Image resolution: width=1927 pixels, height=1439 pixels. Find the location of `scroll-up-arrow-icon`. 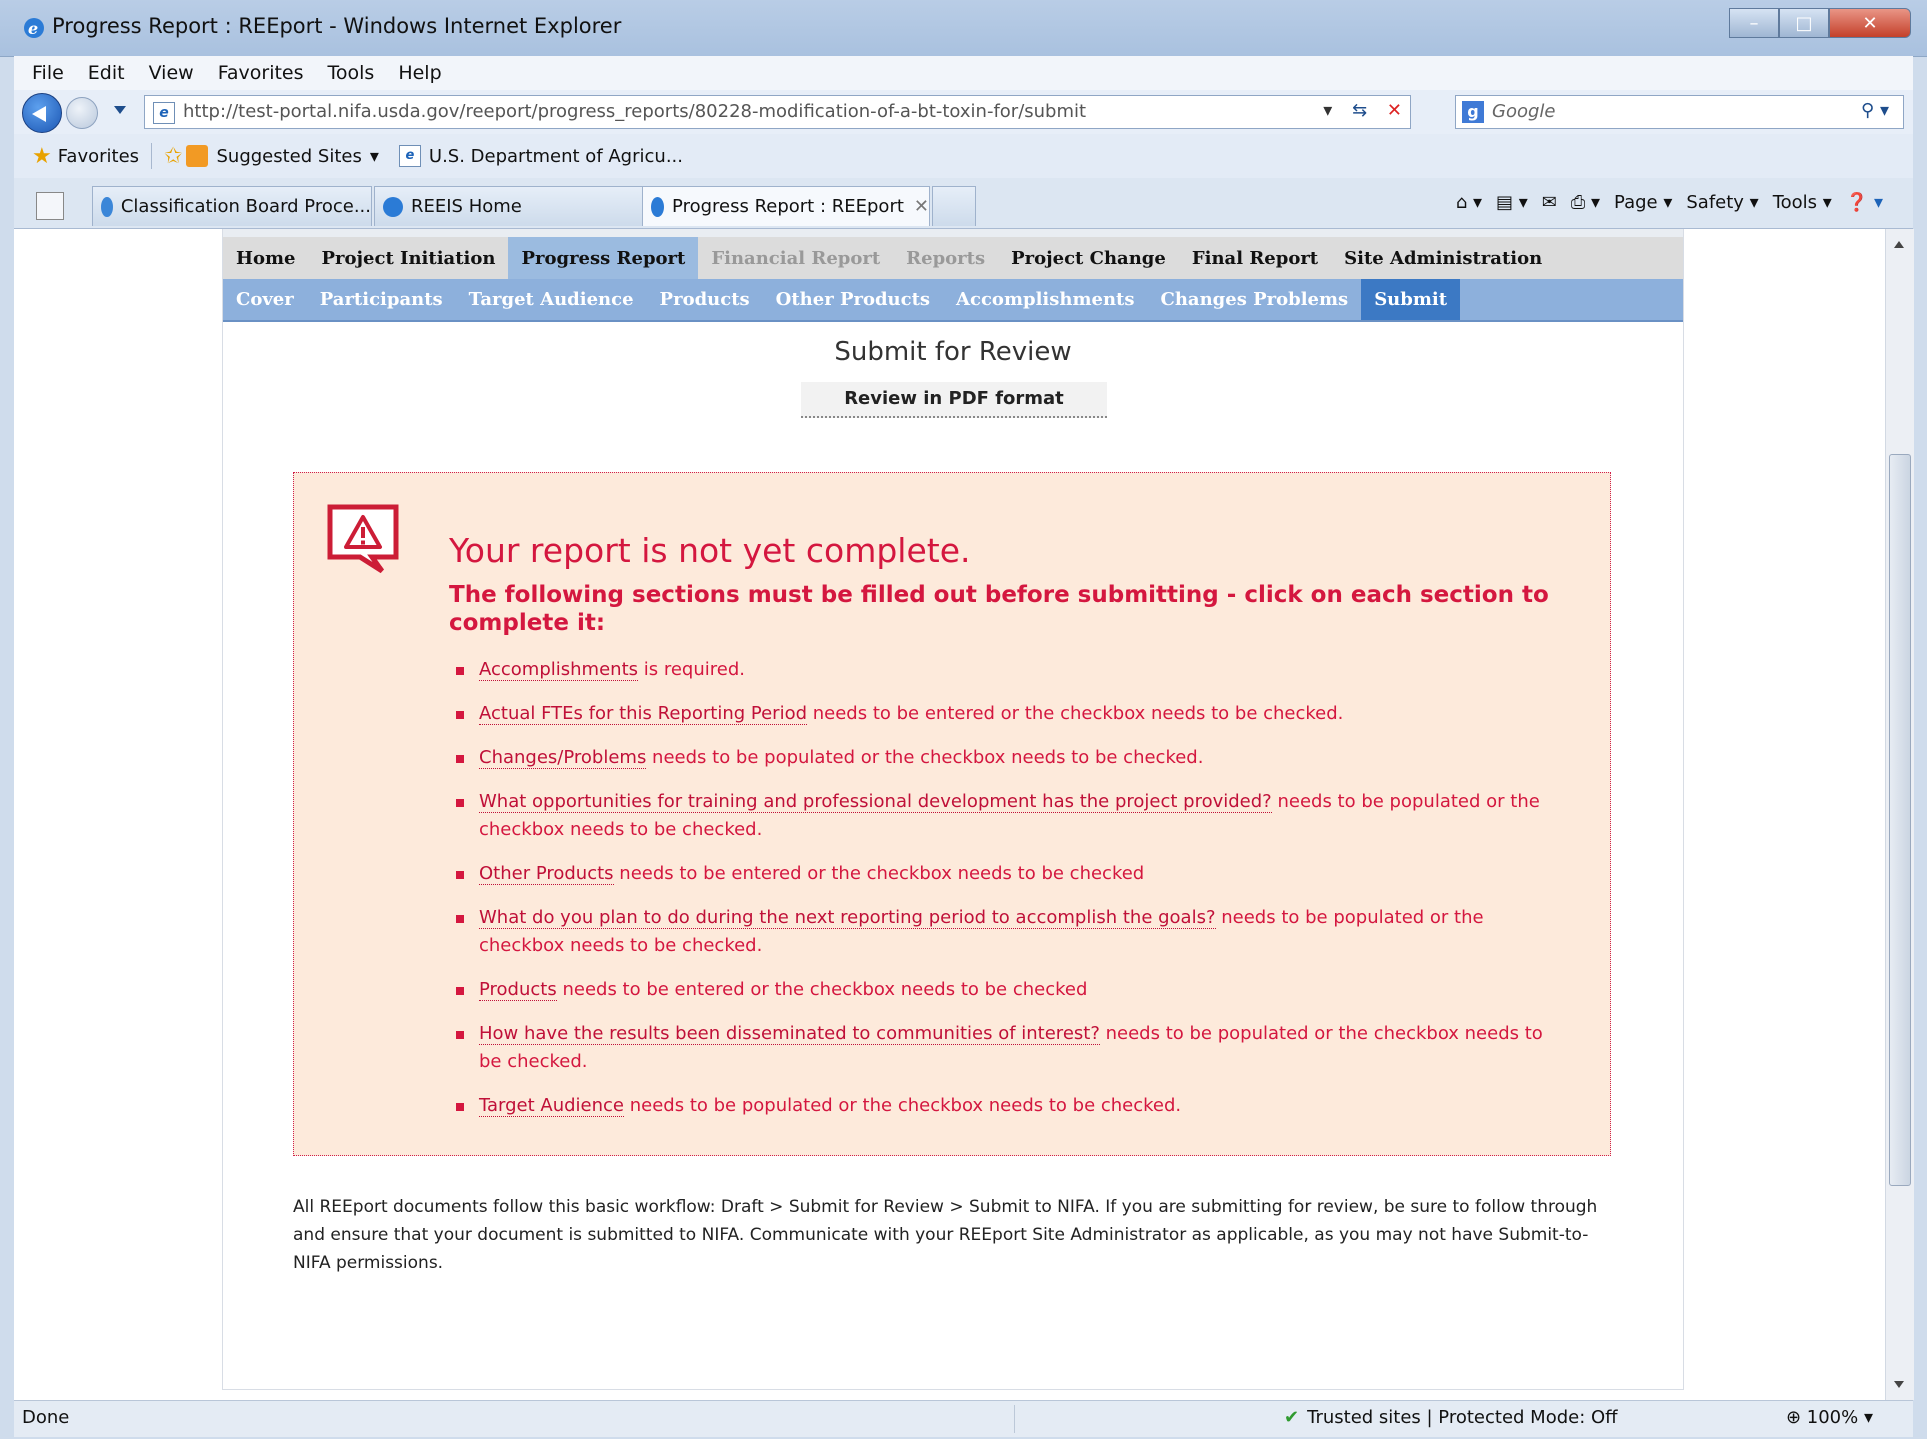

scroll-up-arrow-icon is located at coordinates (1899, 244).